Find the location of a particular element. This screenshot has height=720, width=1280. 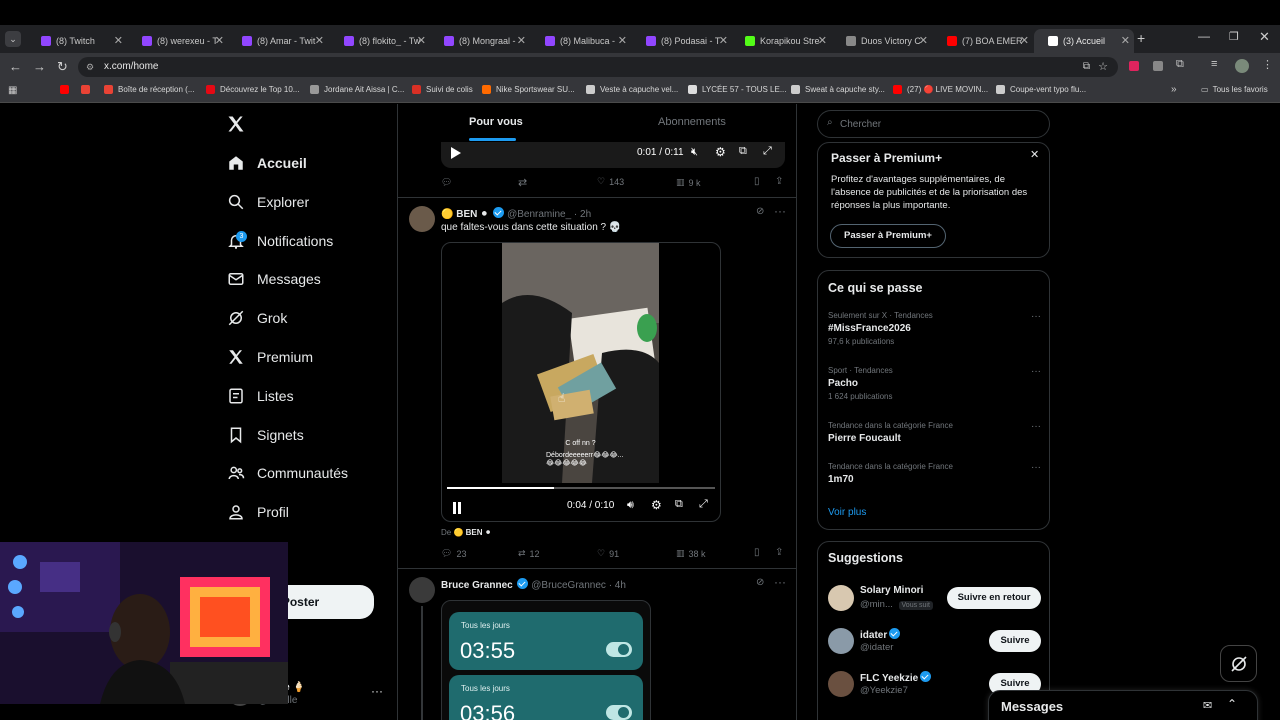

post2-avatar is located at coordinates (422, 590).